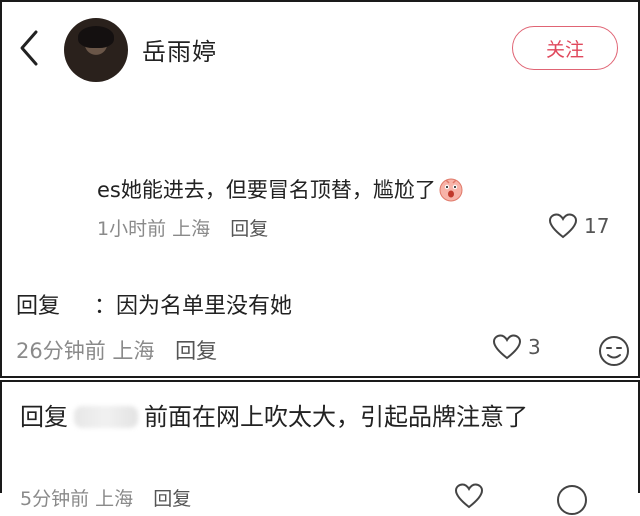 Image resolution: width=640 pixels, height=516 pixels. I want to click on comment-time: 26分钟前, so click(61, 351).